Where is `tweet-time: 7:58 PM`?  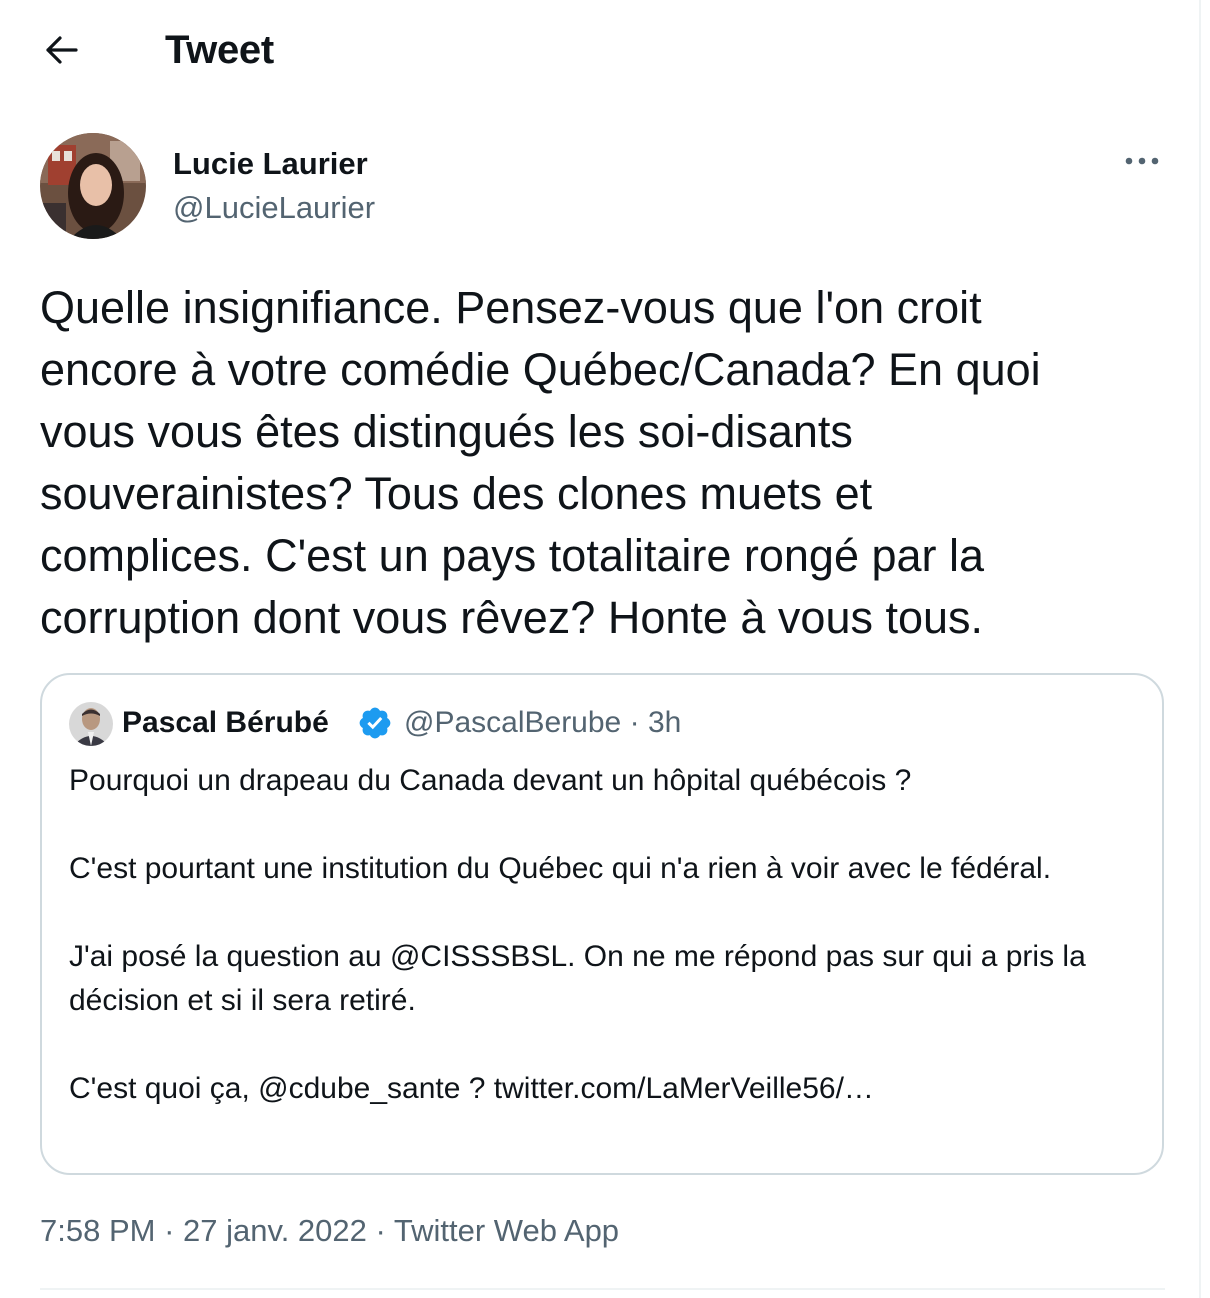
tweet-time: 7:58 PM is located at coordinates (97, 1230).